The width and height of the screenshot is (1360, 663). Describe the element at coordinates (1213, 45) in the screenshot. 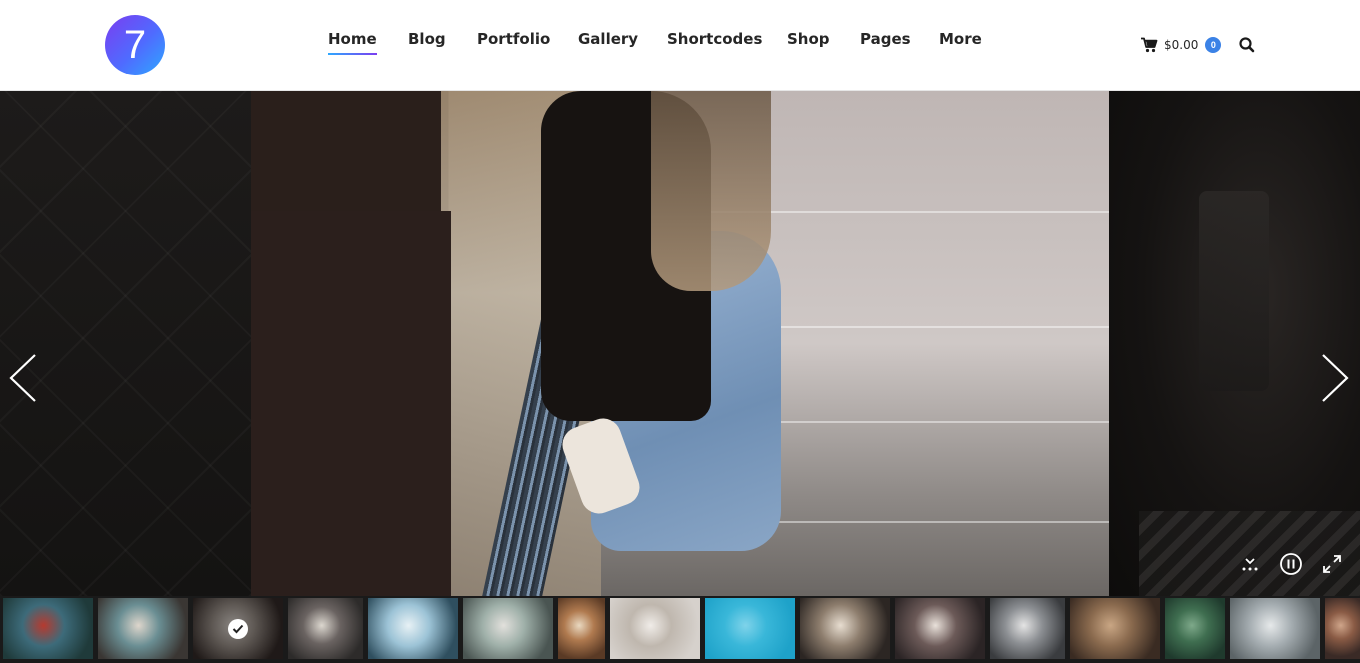

I see `cart-count-badge: 0` at that location.